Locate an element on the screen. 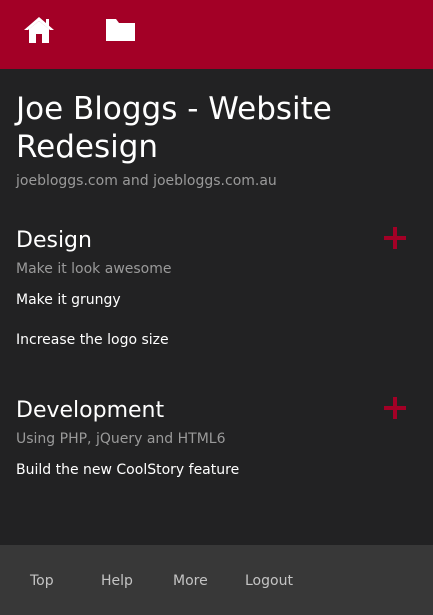  footer-nav: Top Help More Logout is located at coordinates (216, 580).